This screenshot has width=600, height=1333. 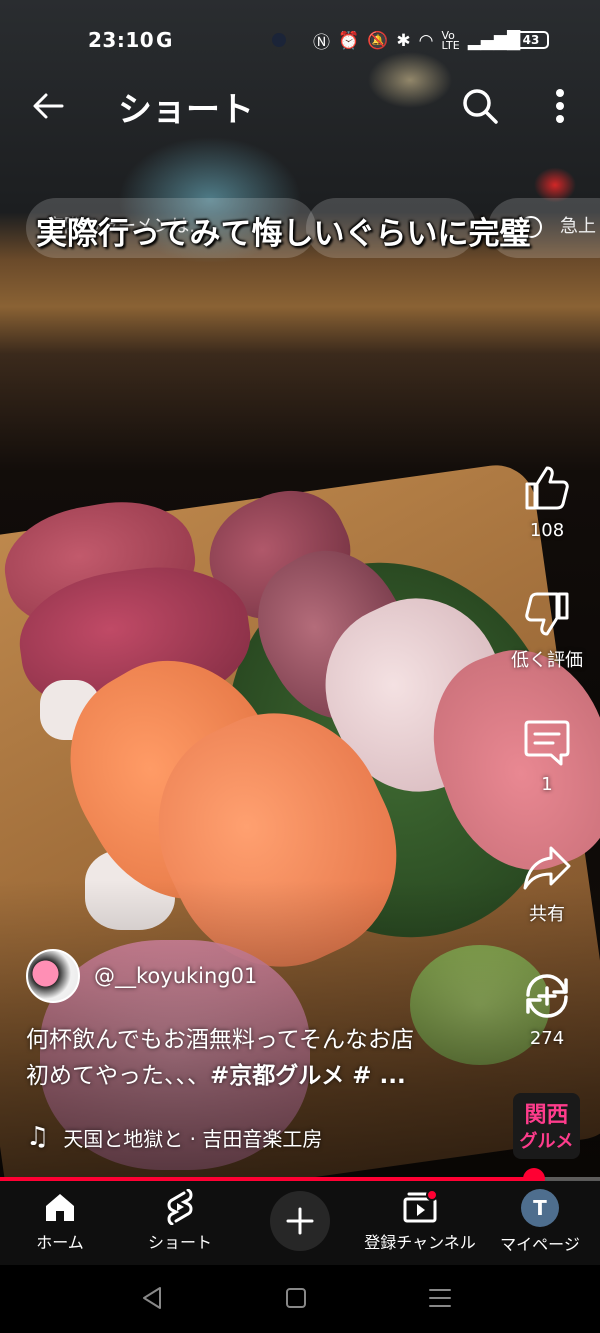 I want to click on account-avatar: T, so click(x=540, y=1208).